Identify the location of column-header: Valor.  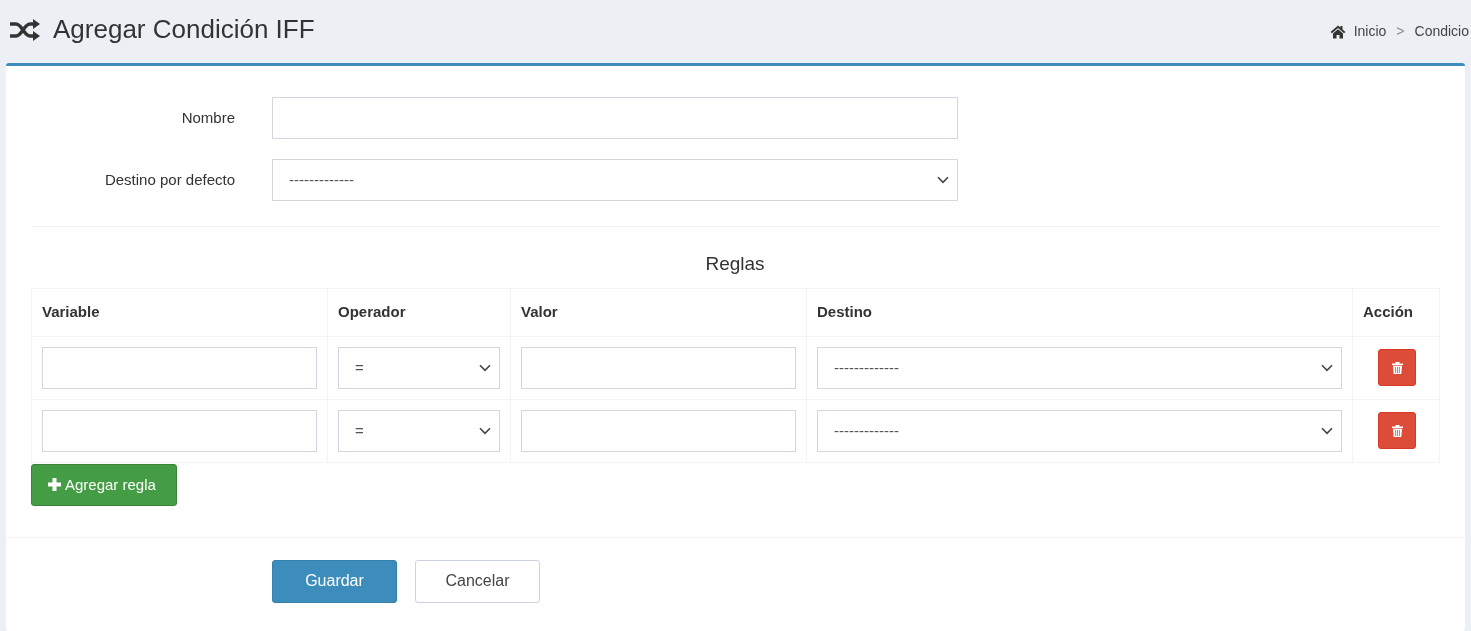
(658, 312).